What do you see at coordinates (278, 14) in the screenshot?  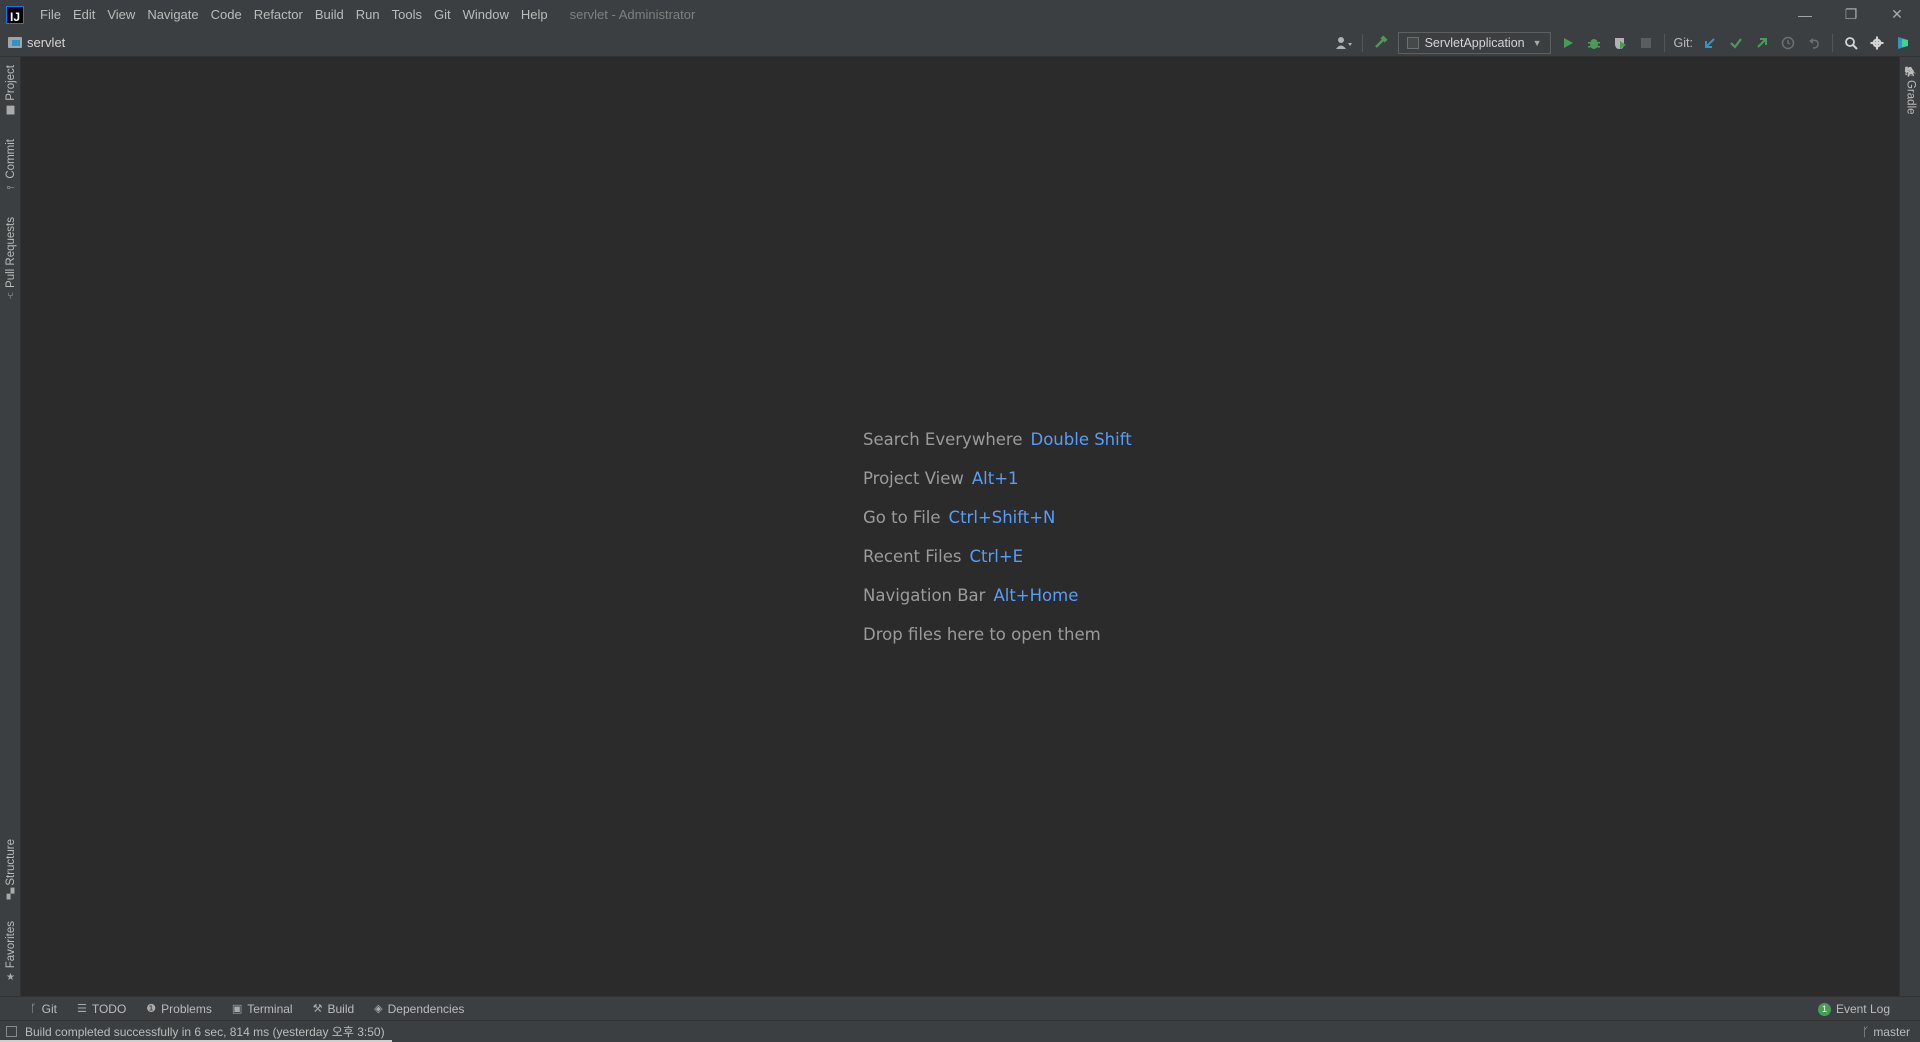 I see `menu-refactor: Refactor` at bounding box center [278, 14].